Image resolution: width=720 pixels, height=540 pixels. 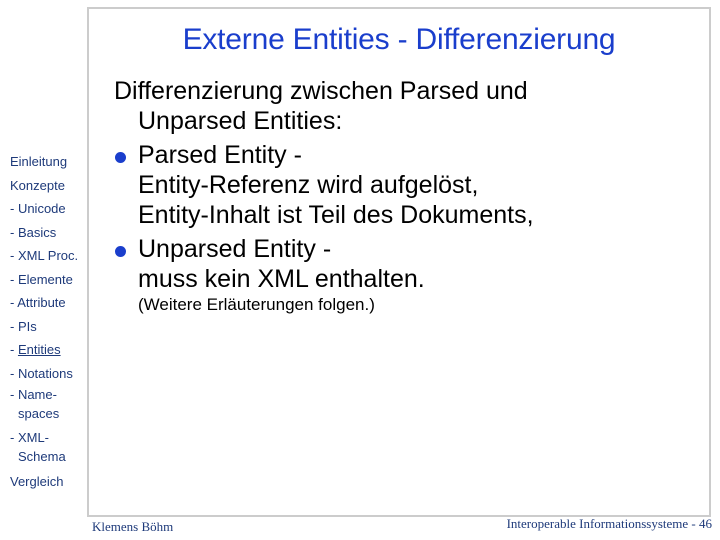 I want to click on sidebar-item-vergleich: Vergleich, so click(x=49, y=482).